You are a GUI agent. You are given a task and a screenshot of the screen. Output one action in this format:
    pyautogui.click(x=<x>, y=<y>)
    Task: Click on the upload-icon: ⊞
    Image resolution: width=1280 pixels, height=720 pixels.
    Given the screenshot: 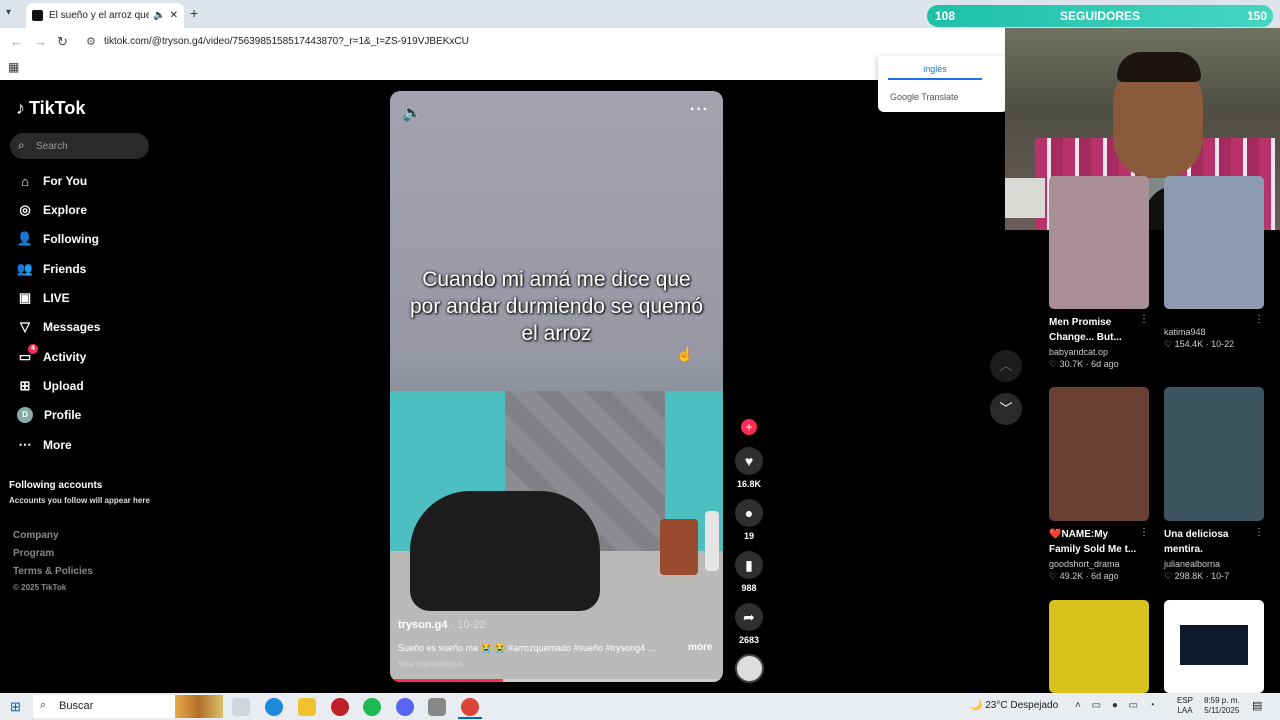 What is the action you would take?
    pyautogui.click(x=25, y=385)
    